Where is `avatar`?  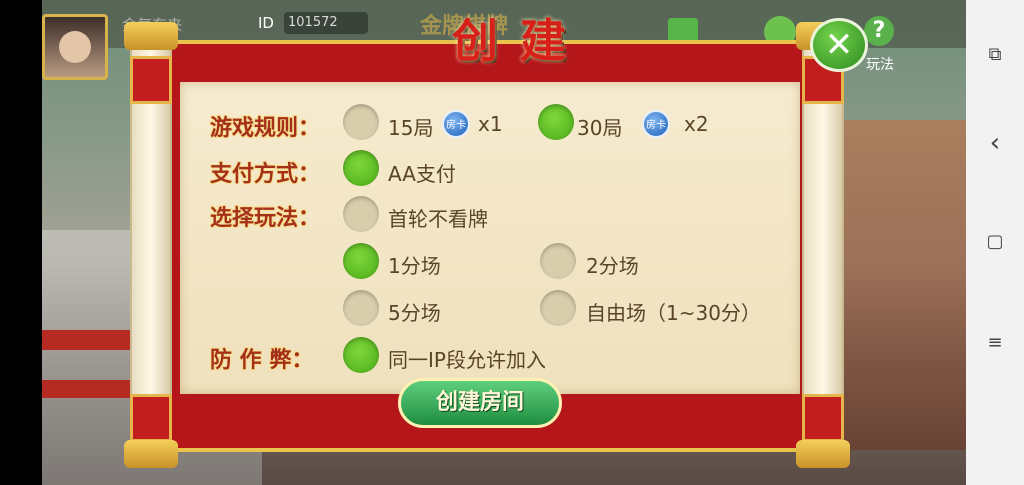
avatar is located at coordinates (75, 47).